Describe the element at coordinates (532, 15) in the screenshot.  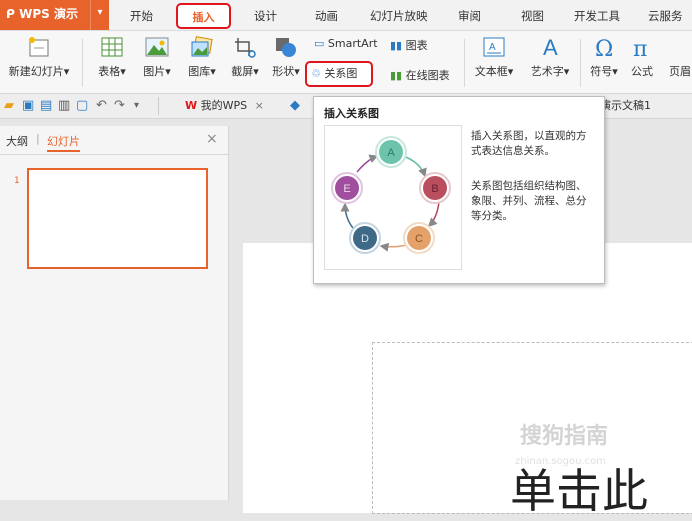
I see `tab-view: 视图` at that location.